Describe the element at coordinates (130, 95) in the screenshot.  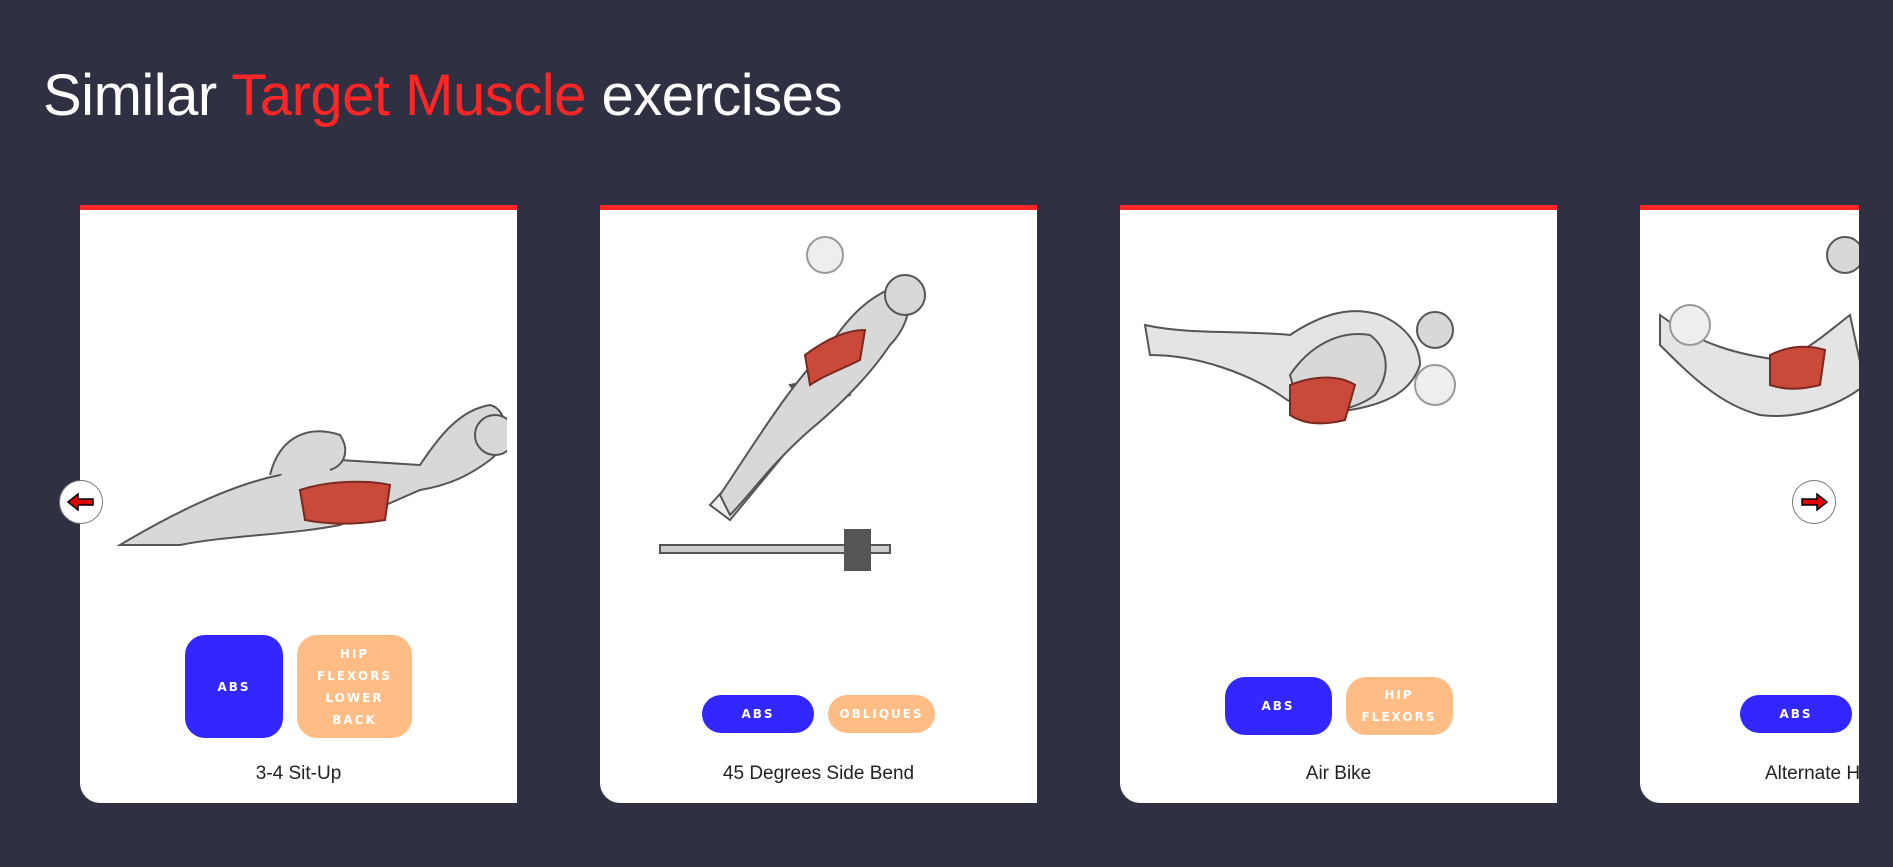
I see `heading-prefix: Similar` at that location.